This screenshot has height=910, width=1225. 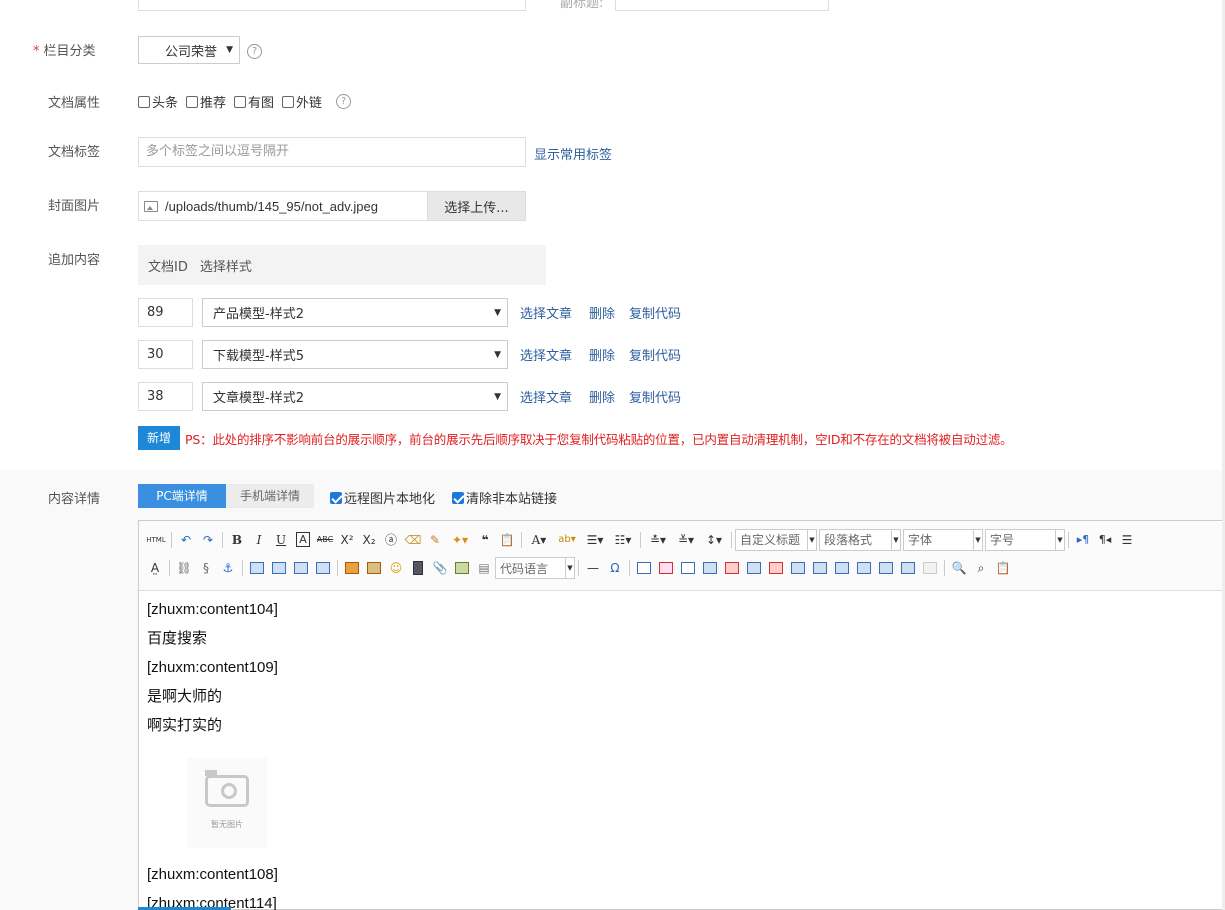 What do you see at coordinates (930, 568) in the screenshot?
I see `cell-props-icon` at bounding box center [930, 568].